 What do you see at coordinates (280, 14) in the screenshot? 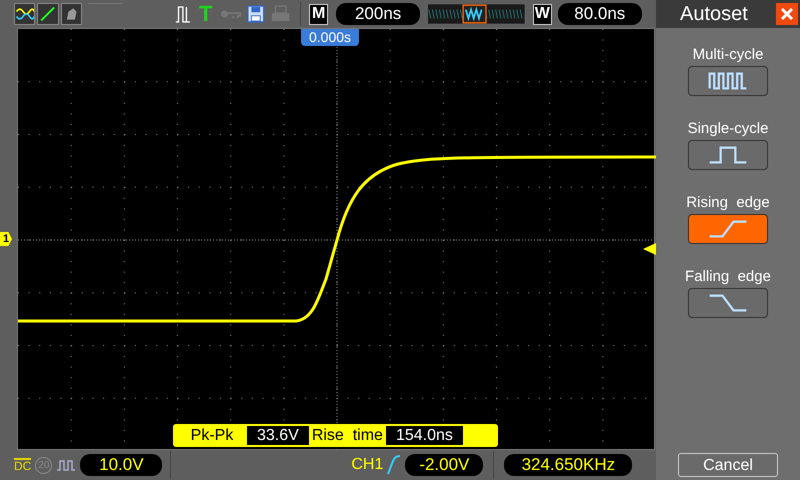
I see `printer-icon` at bounding box center [280, 14].